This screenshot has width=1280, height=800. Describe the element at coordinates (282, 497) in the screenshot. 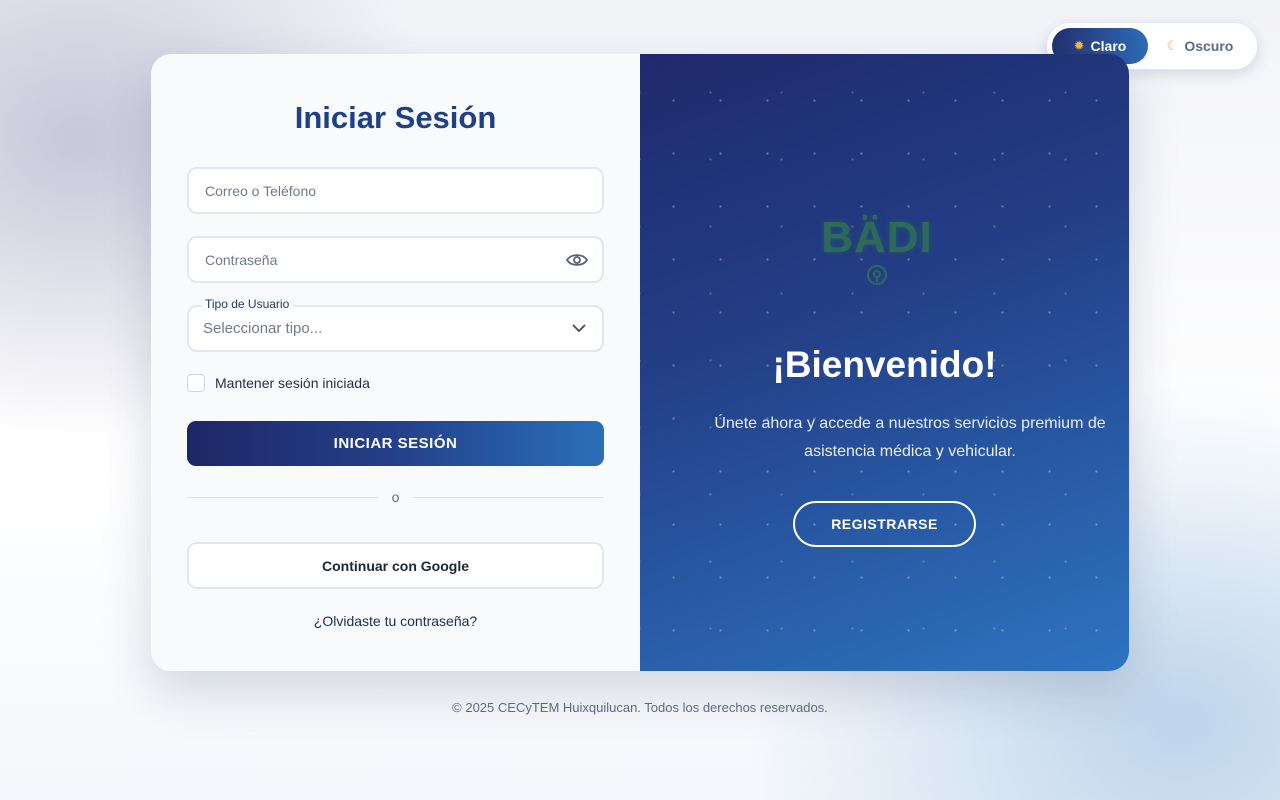

I see `divider-line-left` at that location.